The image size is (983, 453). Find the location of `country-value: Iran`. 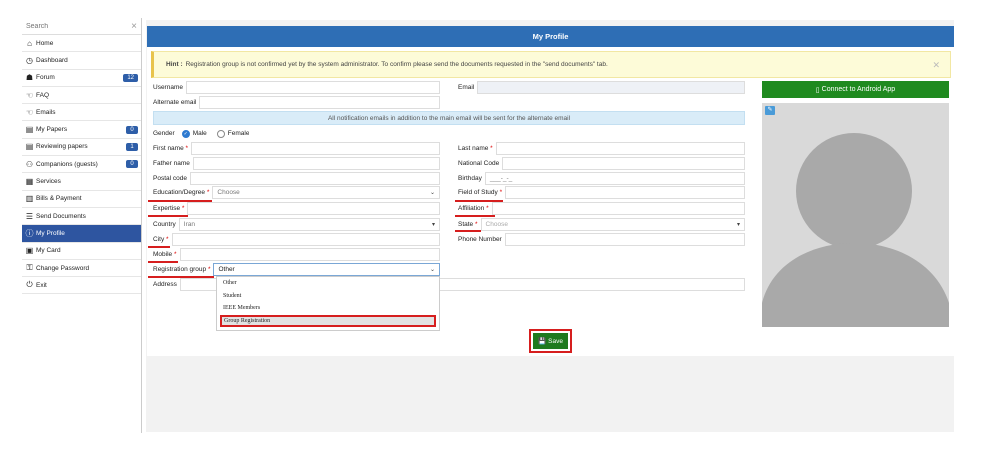

country-value: Iran is located at coordinates (189, 224).